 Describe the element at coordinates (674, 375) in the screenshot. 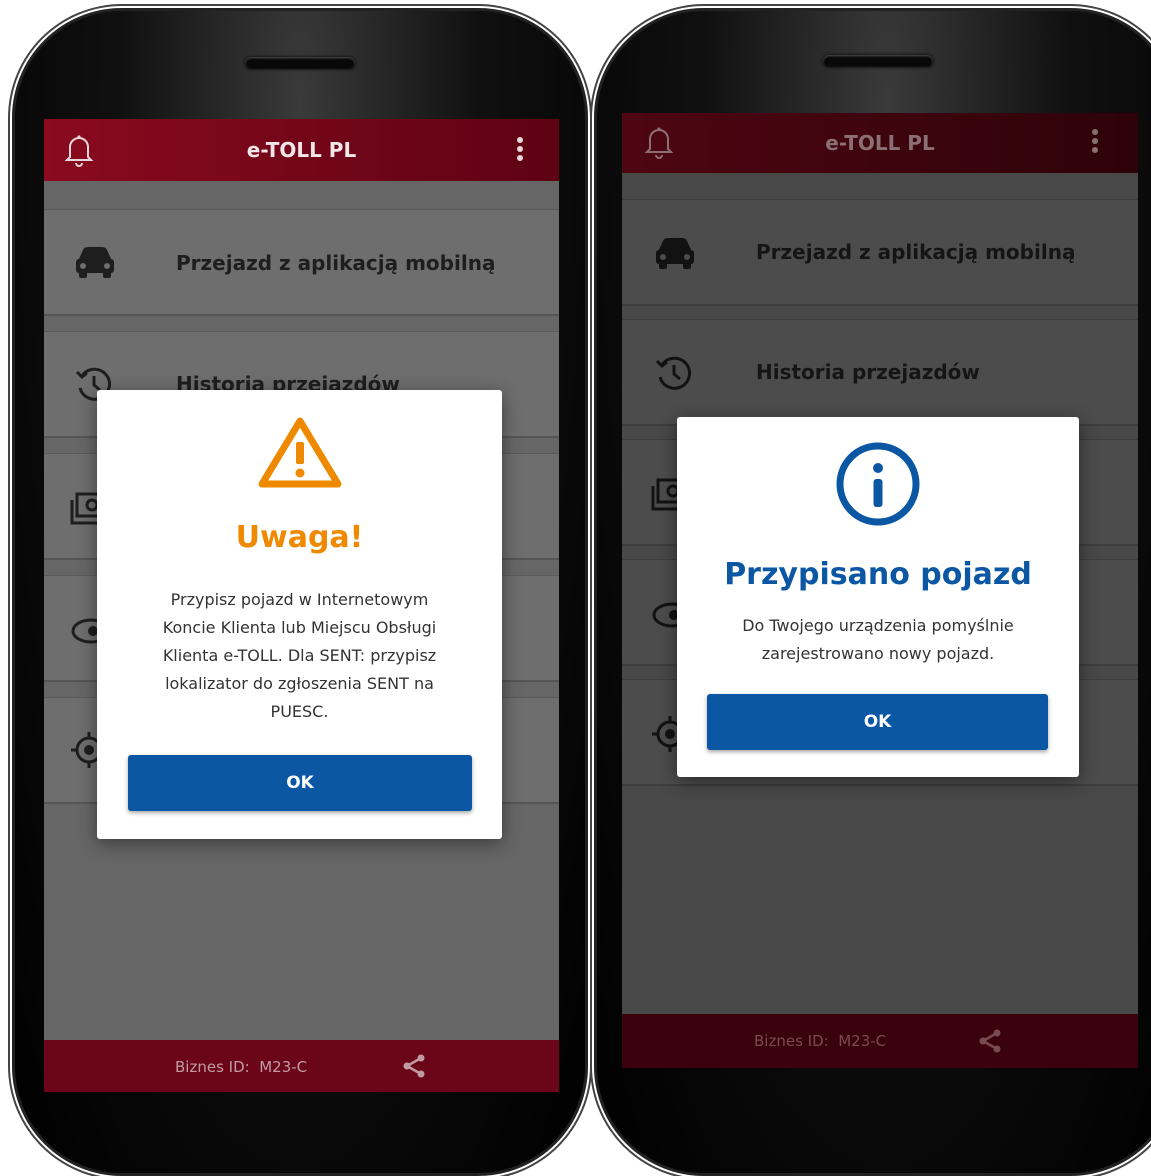

I see `history-icon` at that location.